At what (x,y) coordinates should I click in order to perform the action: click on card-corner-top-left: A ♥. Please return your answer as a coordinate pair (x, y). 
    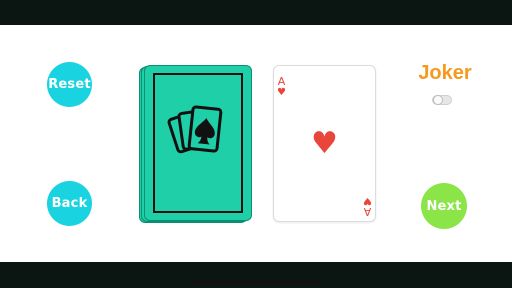
    Looking at the image, I should click on (281, 87).